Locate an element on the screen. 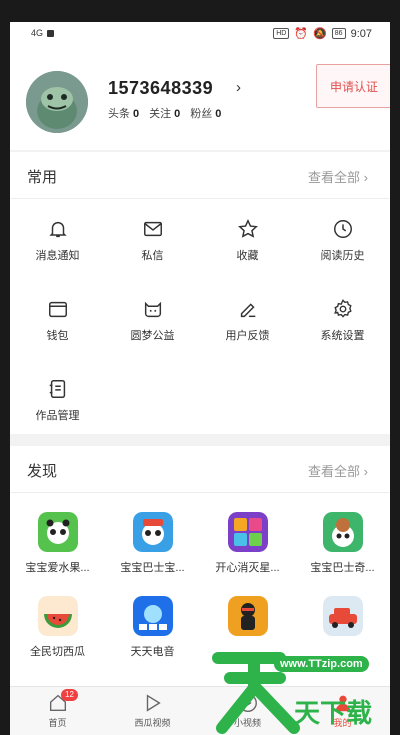 This screenshot has width=400, height=735. mute-icon: 🔕 is located at coordinates (320, 34).